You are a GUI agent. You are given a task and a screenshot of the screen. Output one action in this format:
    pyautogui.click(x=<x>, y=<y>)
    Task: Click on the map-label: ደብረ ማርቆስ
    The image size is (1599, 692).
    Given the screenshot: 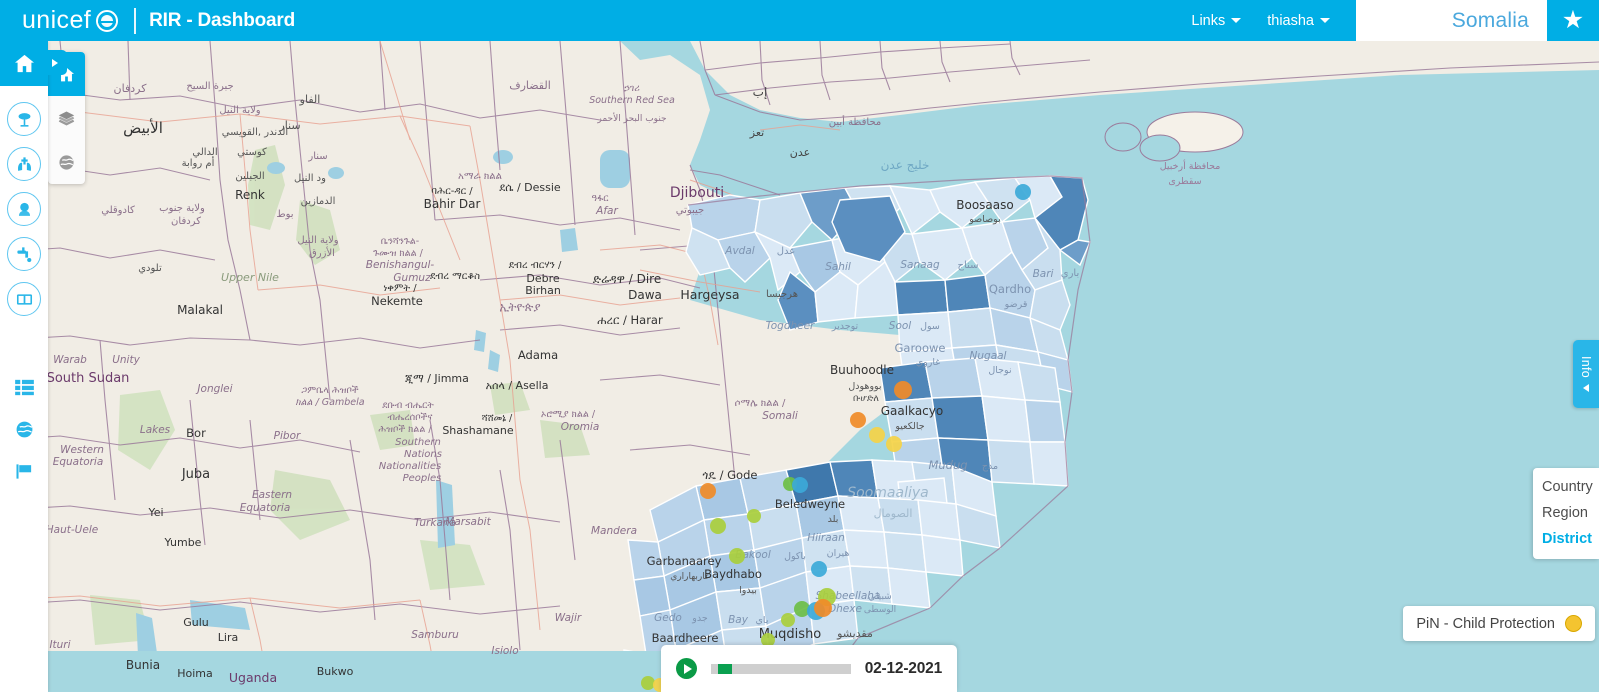 What is the action you would take?
    pyautogui.click(x=455, y=276)
    